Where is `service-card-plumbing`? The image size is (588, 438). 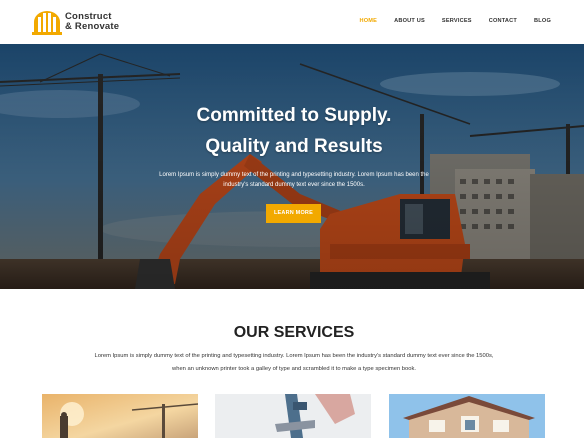
service-card-plumbing is located at coordinates (293, 416).